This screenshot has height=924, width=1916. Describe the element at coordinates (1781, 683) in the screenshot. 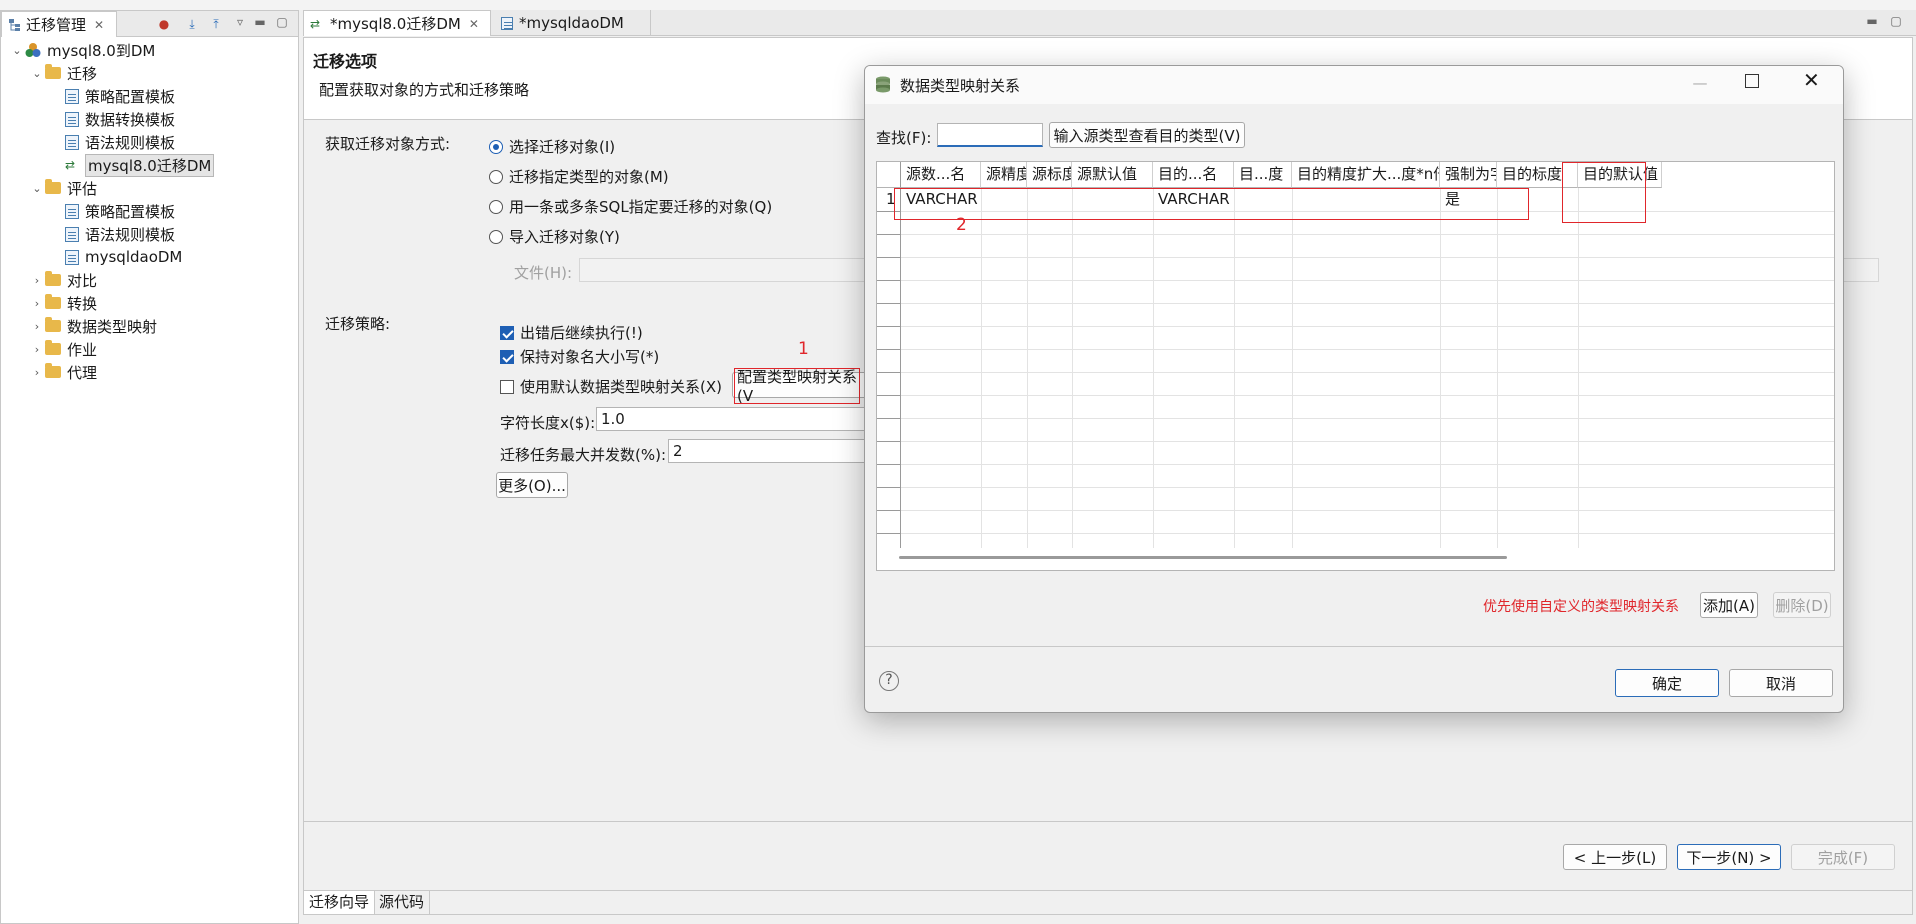

I see `cancel-button: 取消` at that location.